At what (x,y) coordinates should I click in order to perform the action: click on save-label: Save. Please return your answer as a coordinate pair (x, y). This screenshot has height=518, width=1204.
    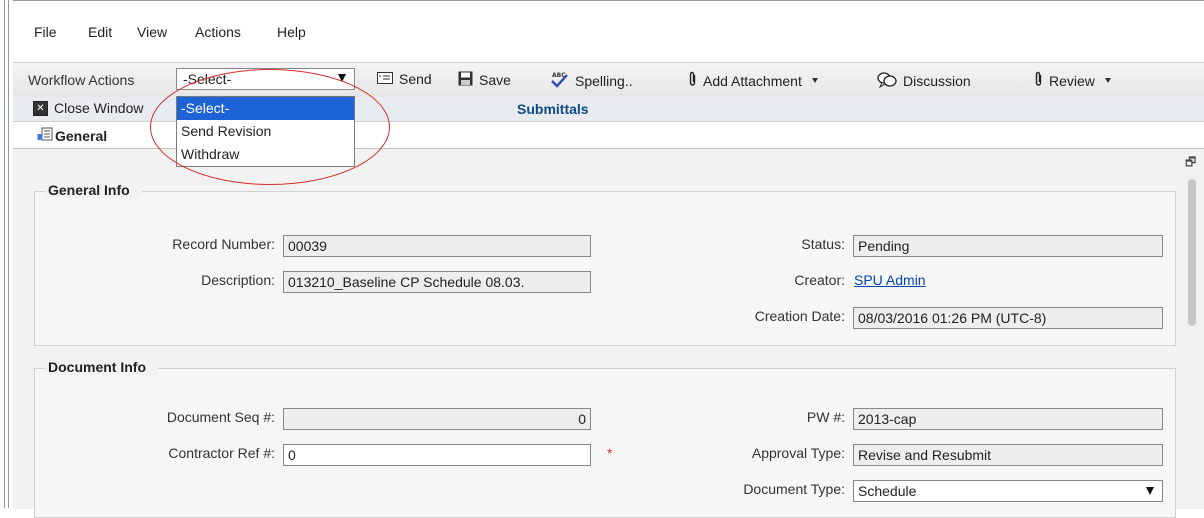
    Looking at the image, I should click on (495, 80).